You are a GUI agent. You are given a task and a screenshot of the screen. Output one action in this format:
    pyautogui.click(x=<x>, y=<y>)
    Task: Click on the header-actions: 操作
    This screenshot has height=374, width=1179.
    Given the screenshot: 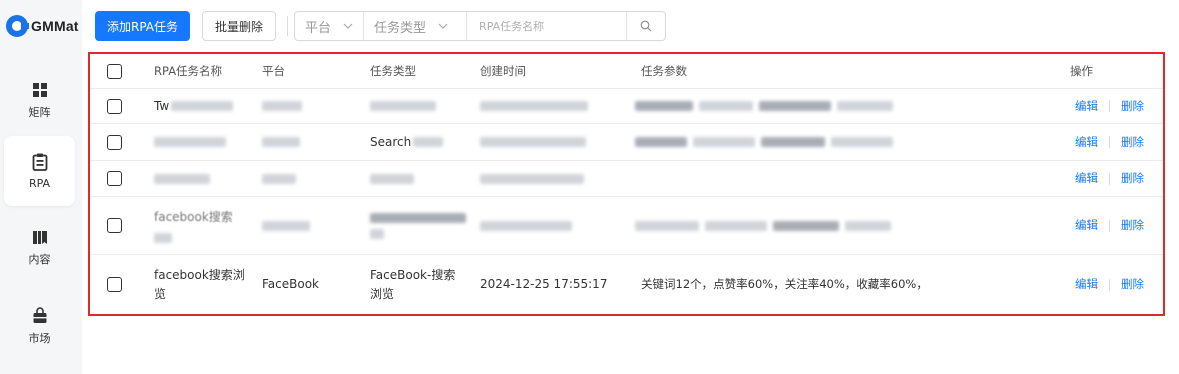 What is the action you would take?
    pyautogui.click(x=1081, y=70)
    